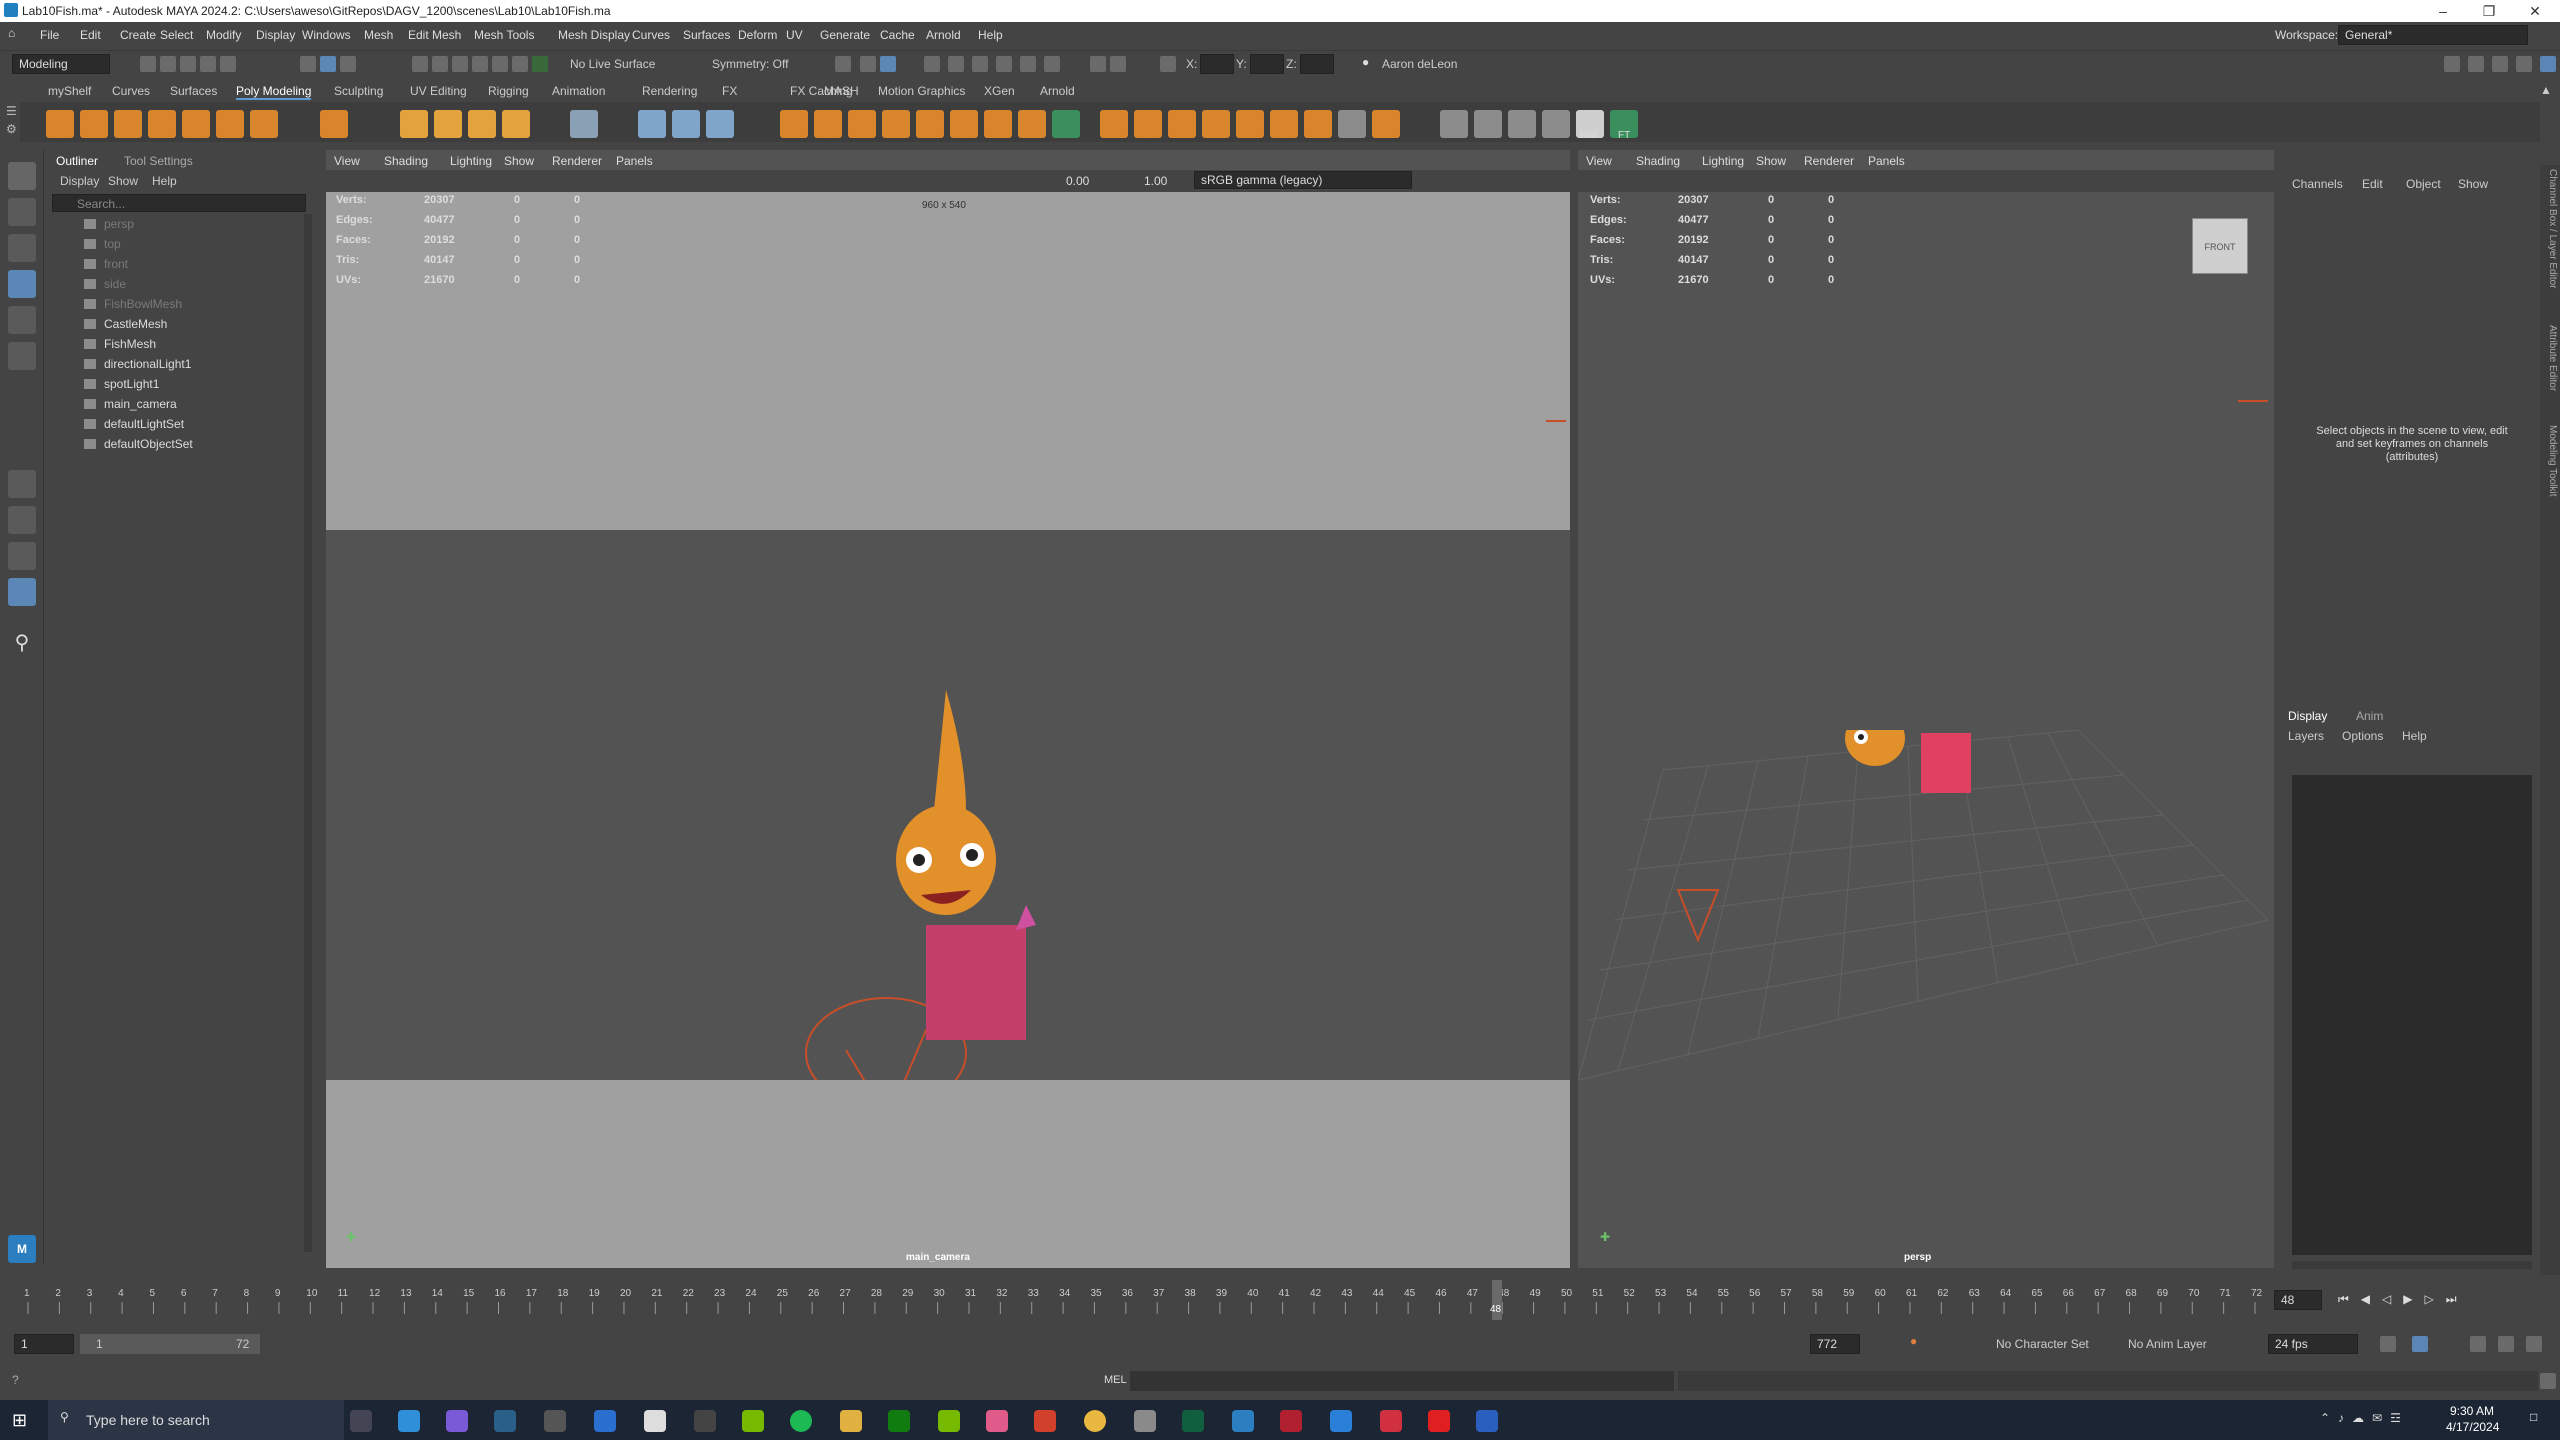 This screenshot has width=2560, height=1440. I want to click on task-view-icon, so click(361, 1421).